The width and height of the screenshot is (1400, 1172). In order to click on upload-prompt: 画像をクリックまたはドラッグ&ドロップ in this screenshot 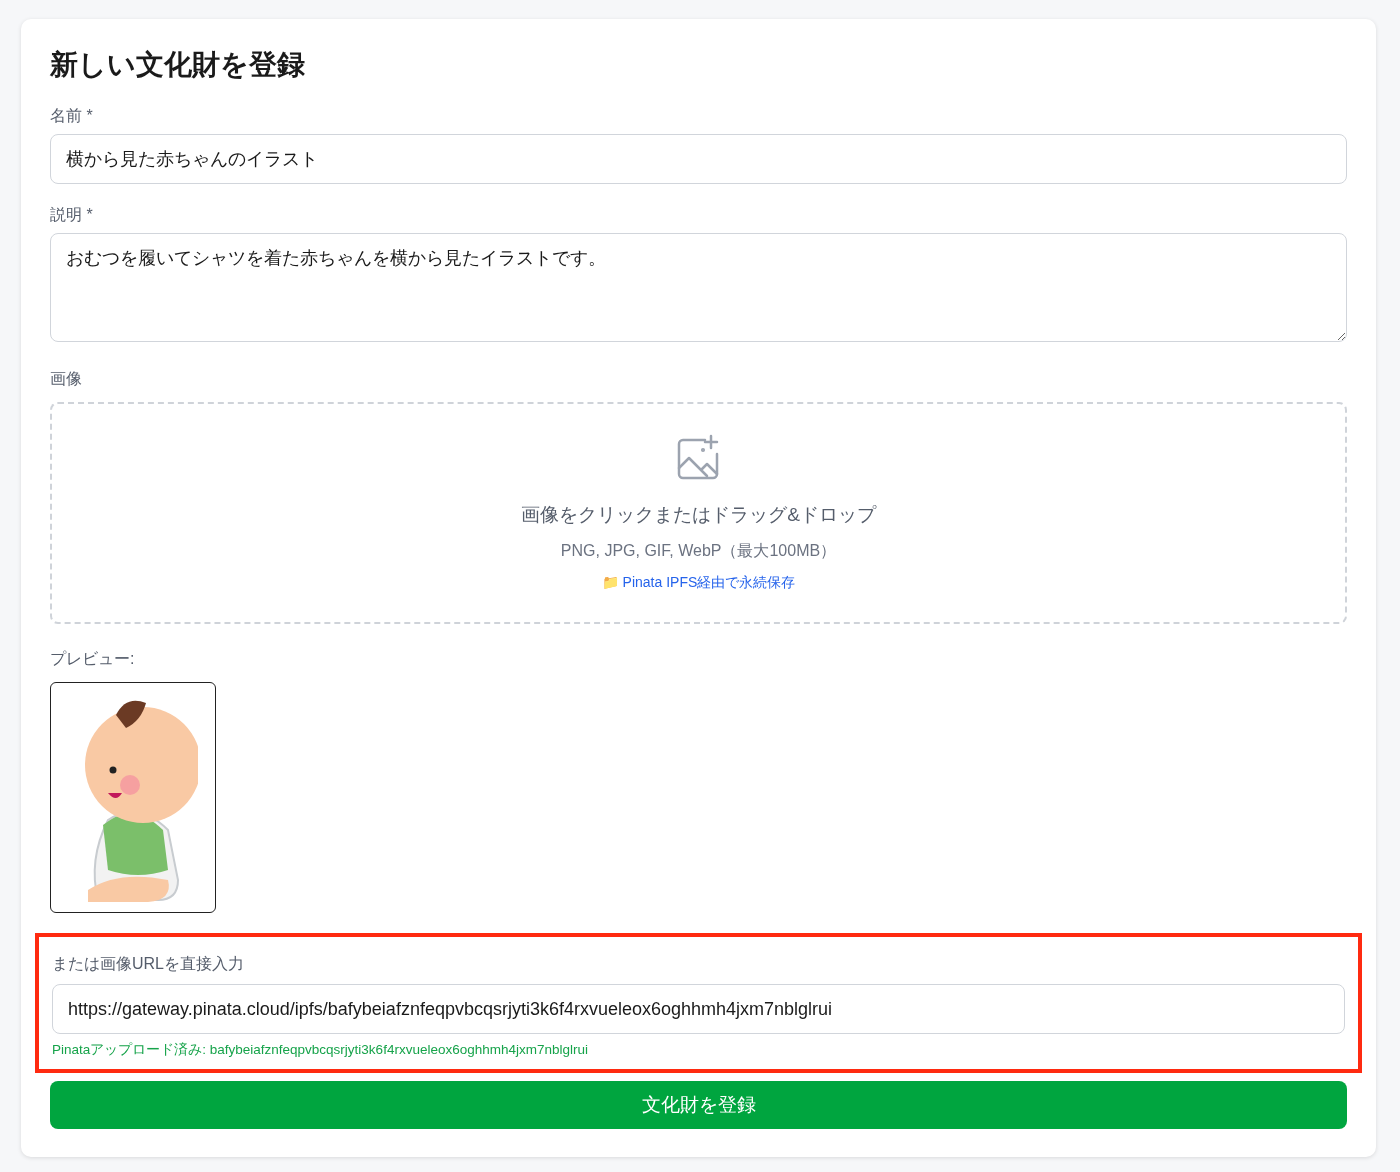, I will do `click(698, 515)`.